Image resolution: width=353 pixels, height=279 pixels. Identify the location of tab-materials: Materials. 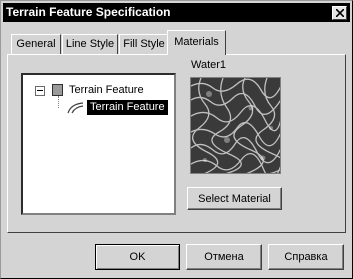
(196, 42).